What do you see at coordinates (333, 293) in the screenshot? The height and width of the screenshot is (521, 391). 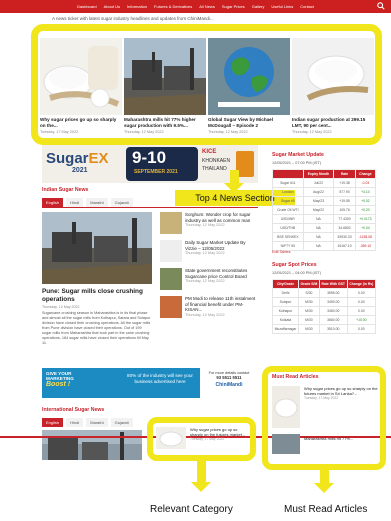 I see `table-cell: 3595.00` at bounding box center [333, 293].